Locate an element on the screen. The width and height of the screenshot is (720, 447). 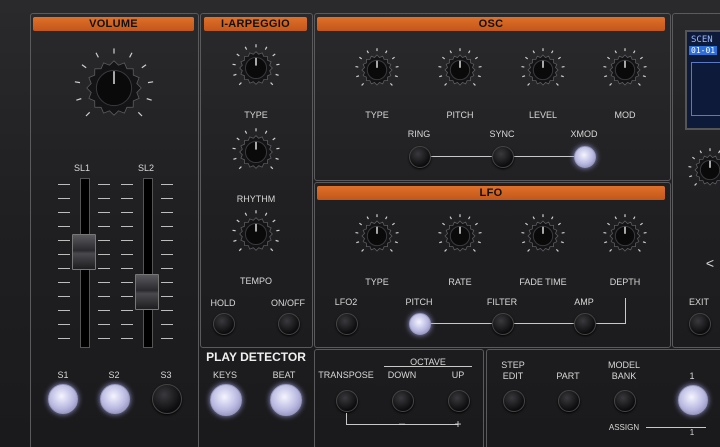
lfo-amp-label: AMP is located at coordinates (584, 302).